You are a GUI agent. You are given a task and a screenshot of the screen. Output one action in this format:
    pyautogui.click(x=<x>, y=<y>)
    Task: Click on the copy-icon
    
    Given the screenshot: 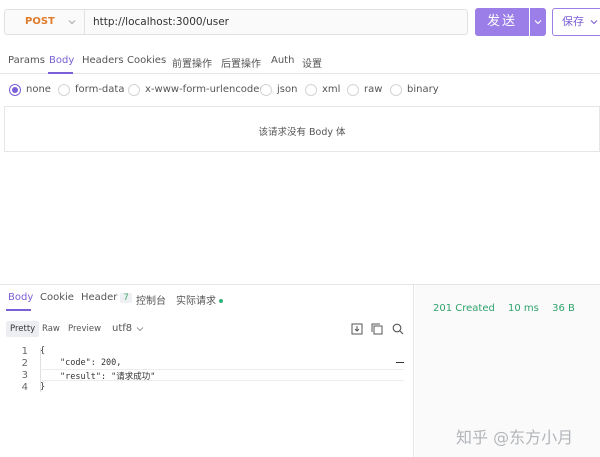 What is the action you would take?
    pyautogui.click(x=377, y=329)
    